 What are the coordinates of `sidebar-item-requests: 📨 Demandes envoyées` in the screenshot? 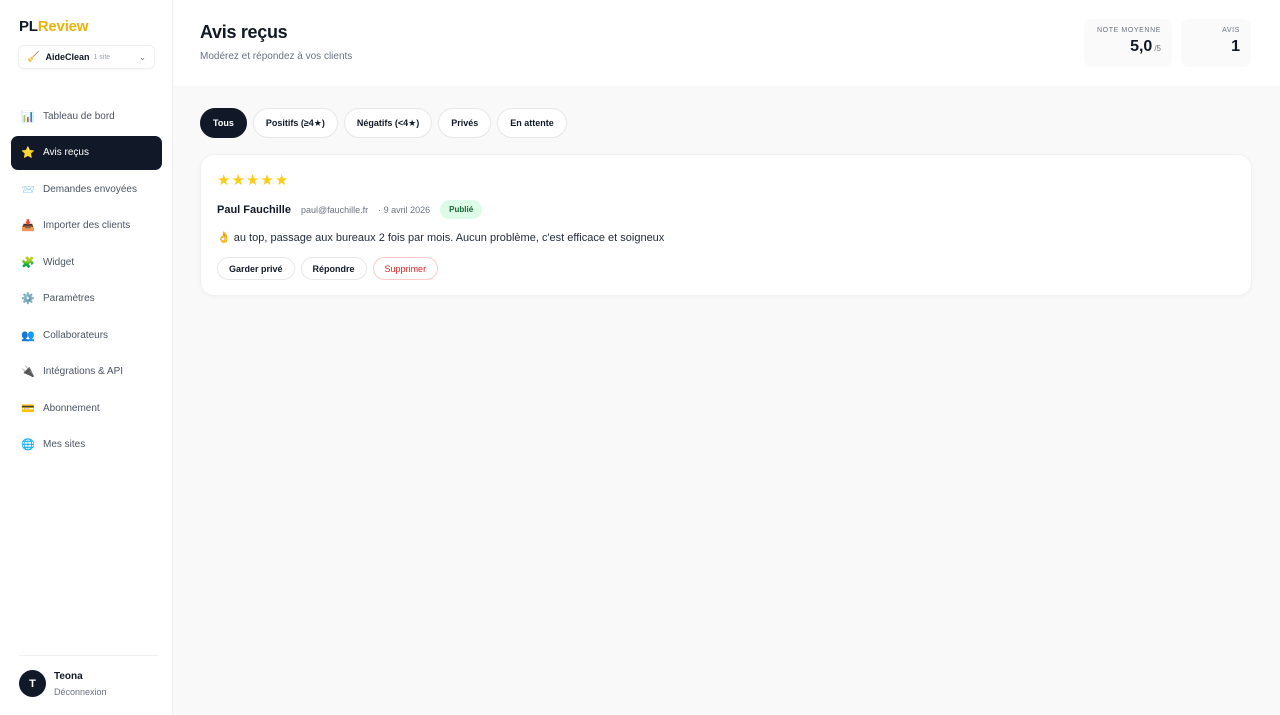 It's located at (86, 189).